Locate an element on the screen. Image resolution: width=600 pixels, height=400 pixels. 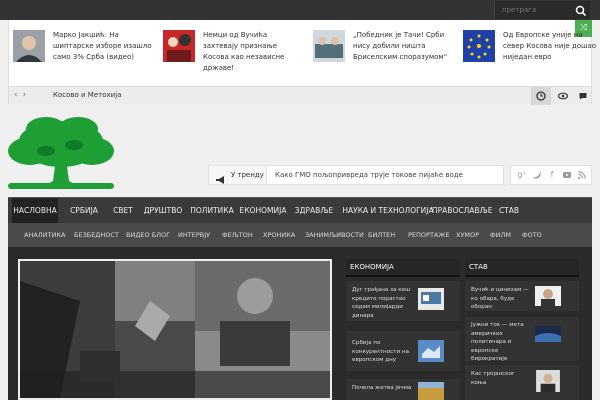
chevron-left-icon: ‹ is located at coordinates (18, 95).